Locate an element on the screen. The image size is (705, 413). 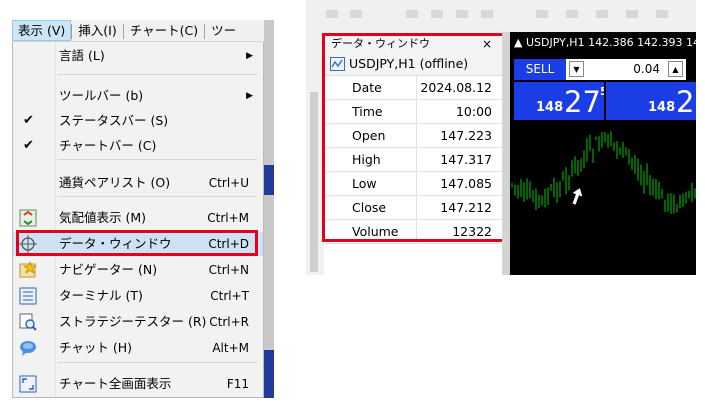
scrollbar-thumb is located at coordinates (314, 182).